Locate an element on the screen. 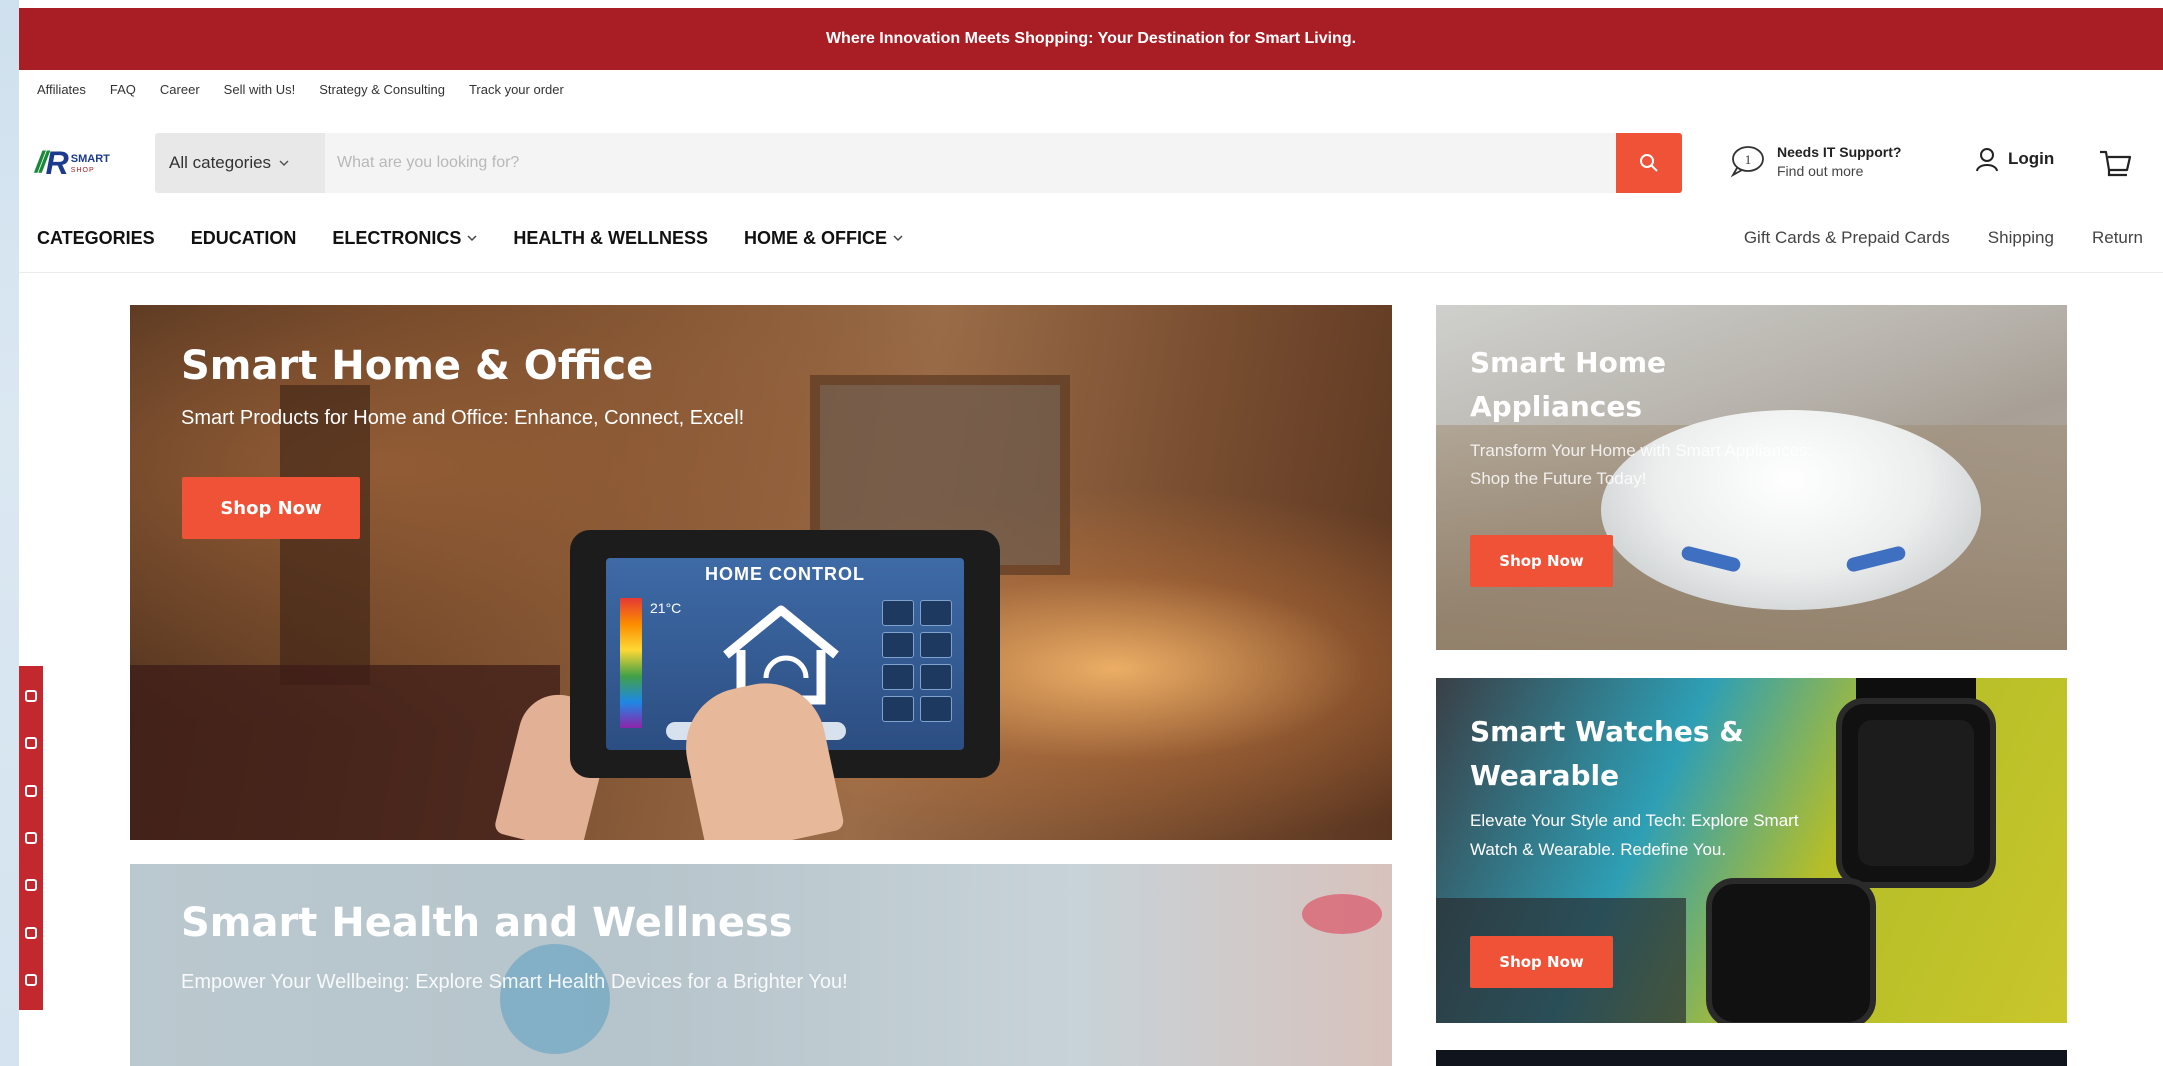 This screenshot has width=2163, height=1066. search-button is located at coordinates (1649, 163).